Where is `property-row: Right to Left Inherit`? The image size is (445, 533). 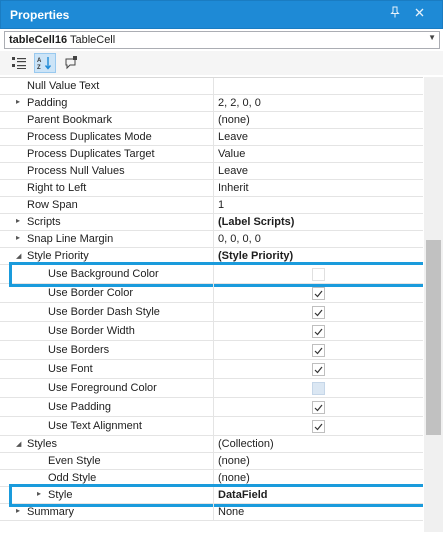
property-row: Right to Left Inherit is located at coordinates (211, 188).